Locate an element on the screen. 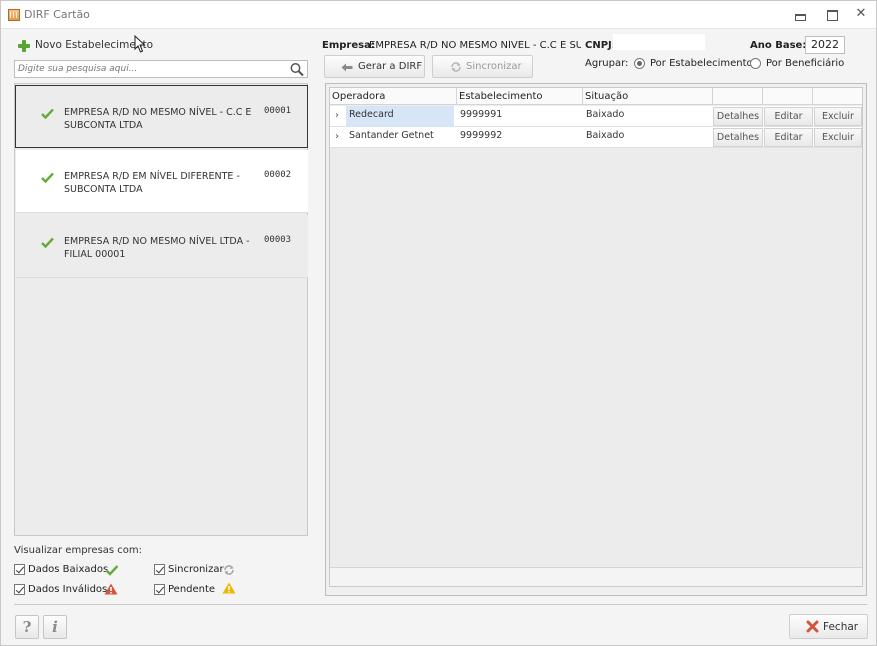 The height and width of the screenshot is (646, 877). column-operadora: Operadora is located at coordinates (393, 96).